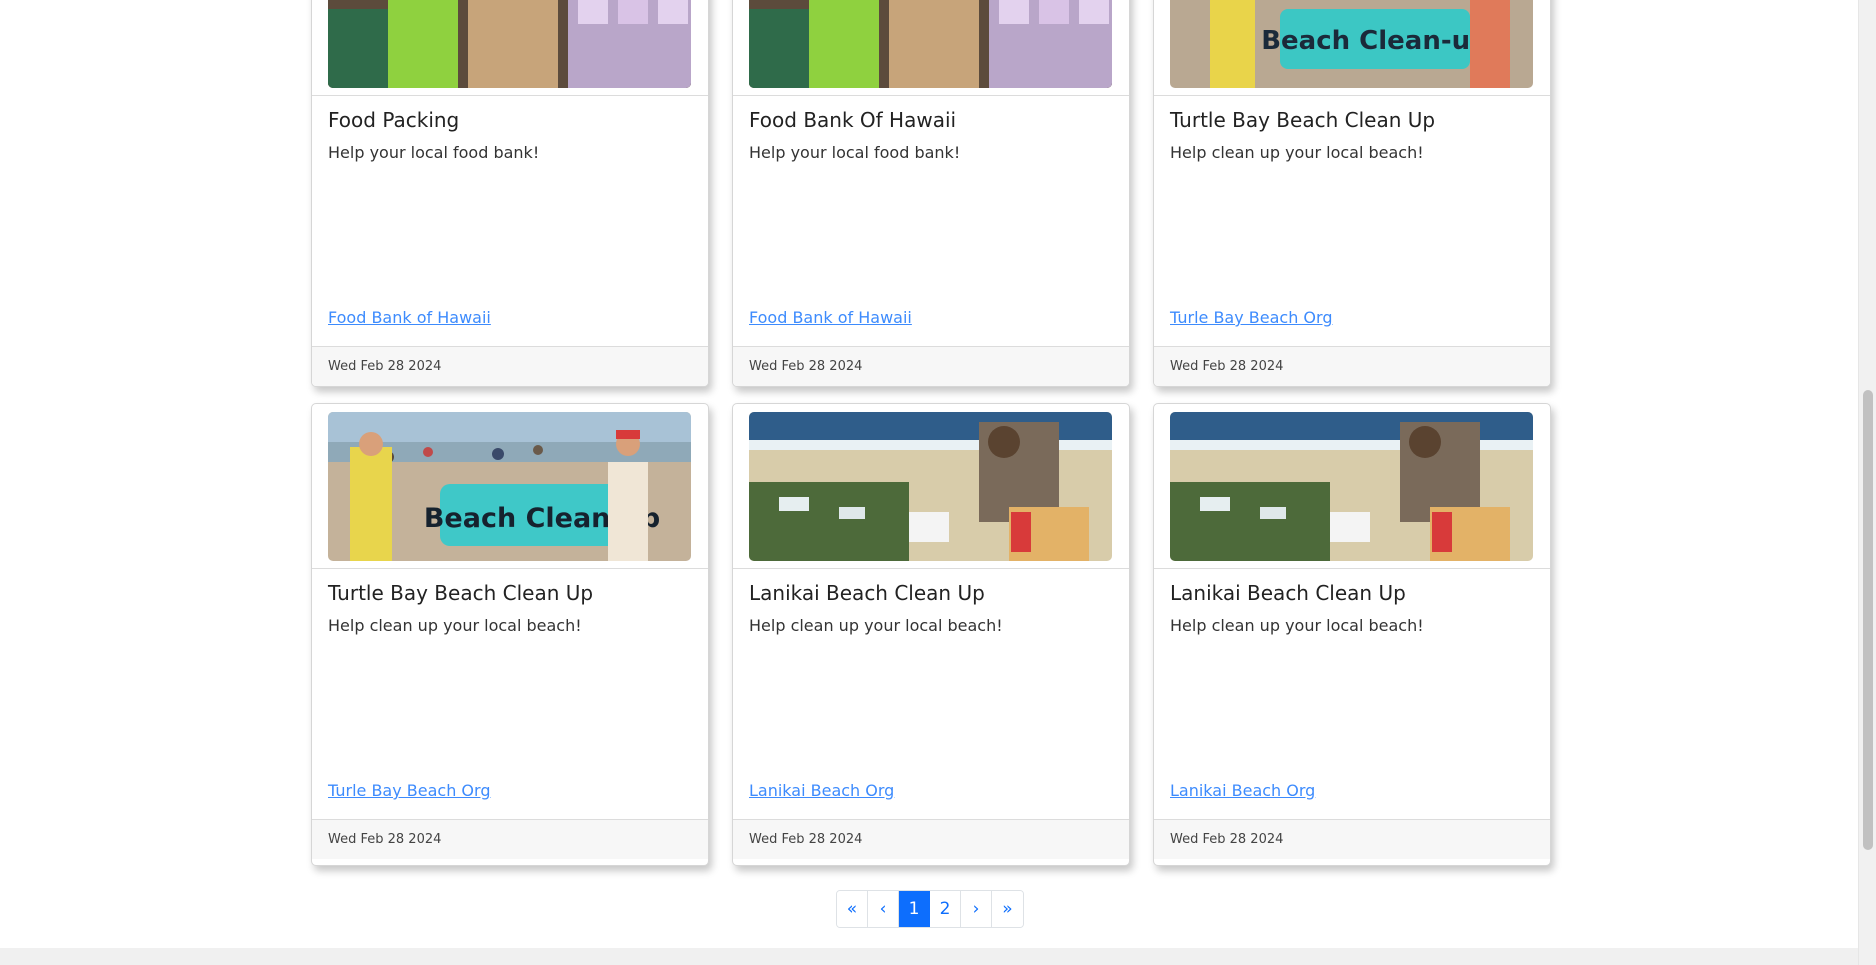 Image resolution: width=1876 pixels, height=965 pixels. What do you see at coordinates (1868, 620) in the screenshot?
I see `scrollbar-thumb` at bounding box center [1868, 620].